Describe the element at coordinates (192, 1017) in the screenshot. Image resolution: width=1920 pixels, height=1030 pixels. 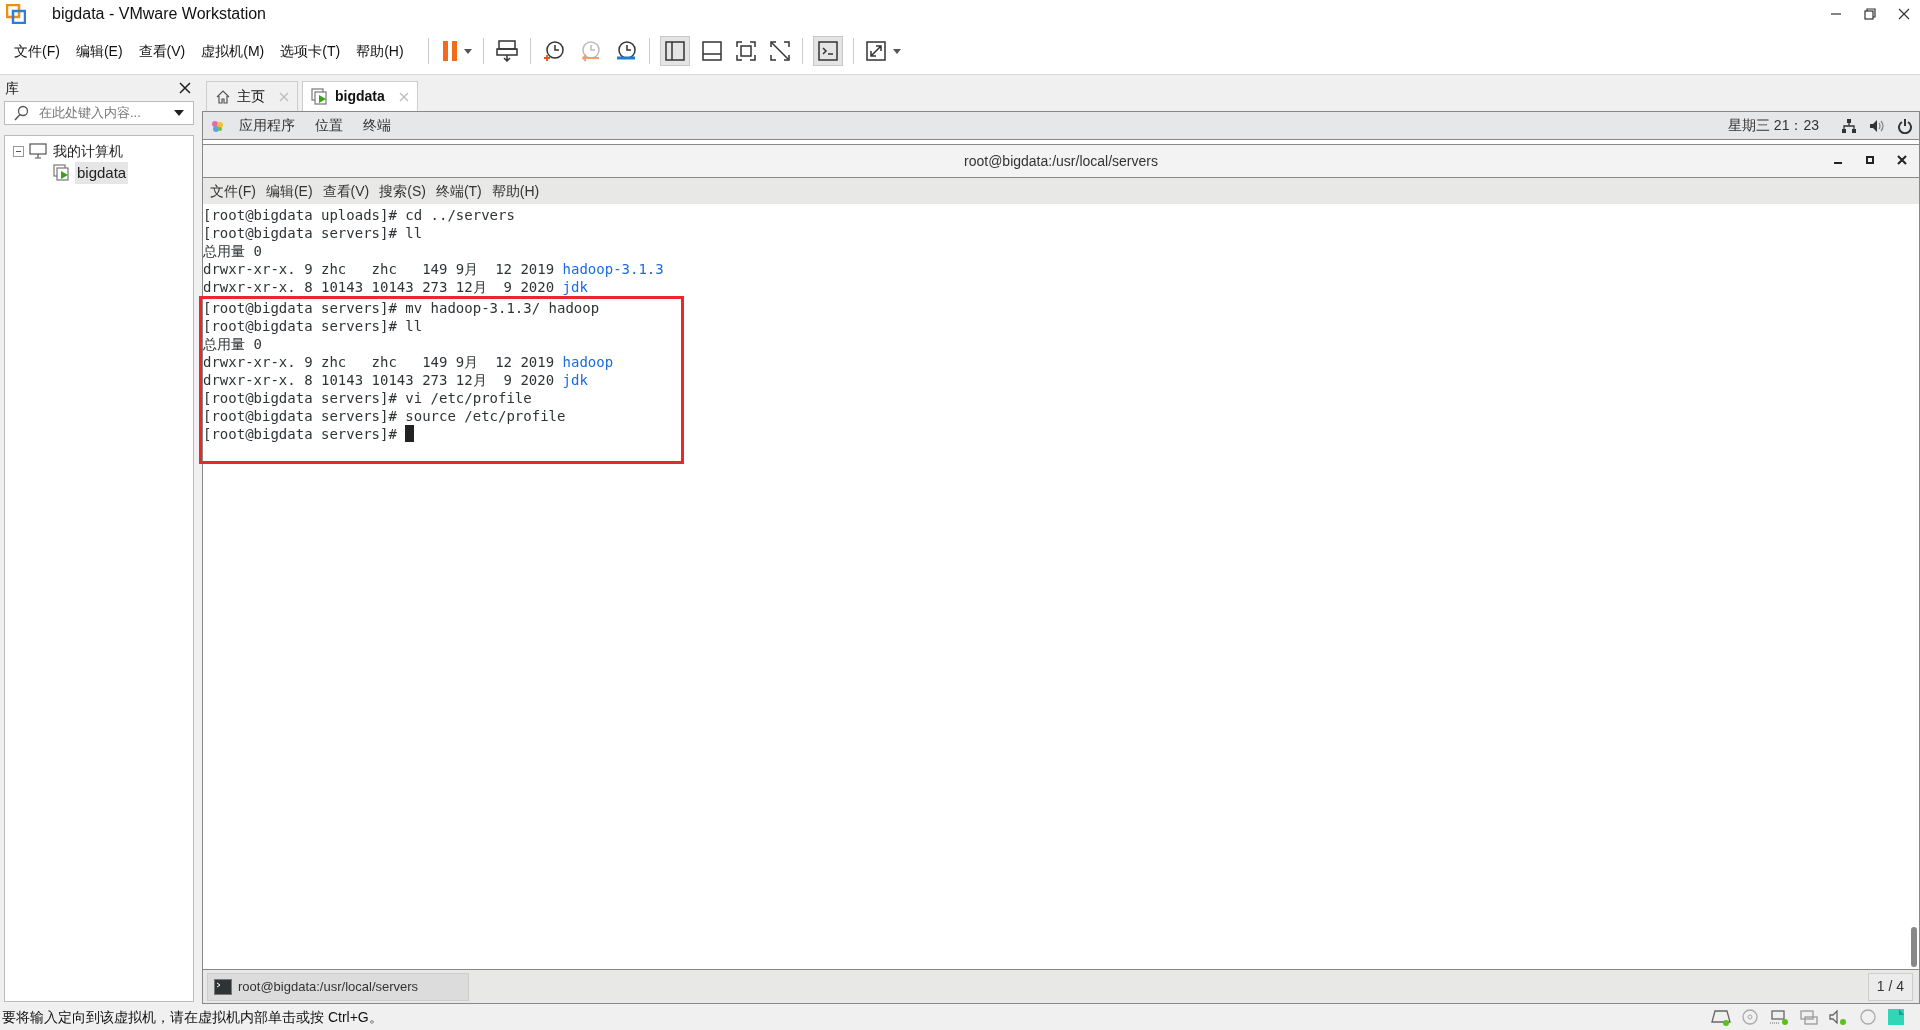
I see `status-message: 要将输入定向到该虚拟机，请在虚拟机内部单击或按 Ctrl+G。` at that location.